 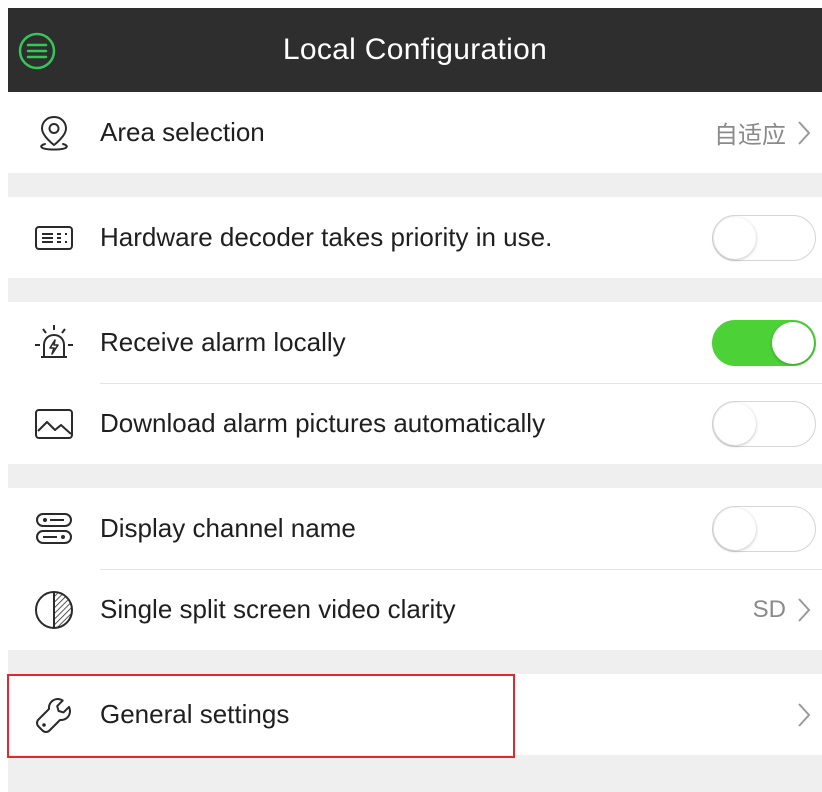 I want to click on general-settings-row: General settings, so click(x=415, y=714).